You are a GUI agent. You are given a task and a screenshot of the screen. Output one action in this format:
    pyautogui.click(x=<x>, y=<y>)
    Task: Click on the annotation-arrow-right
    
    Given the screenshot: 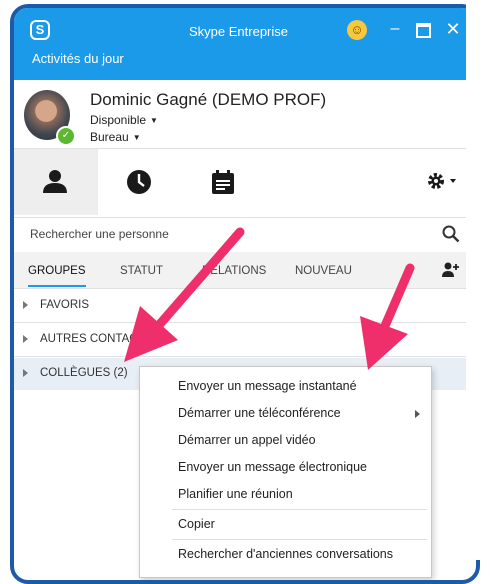 What is the action you would take?
    pyautogui.click(x=387, y=316)
    